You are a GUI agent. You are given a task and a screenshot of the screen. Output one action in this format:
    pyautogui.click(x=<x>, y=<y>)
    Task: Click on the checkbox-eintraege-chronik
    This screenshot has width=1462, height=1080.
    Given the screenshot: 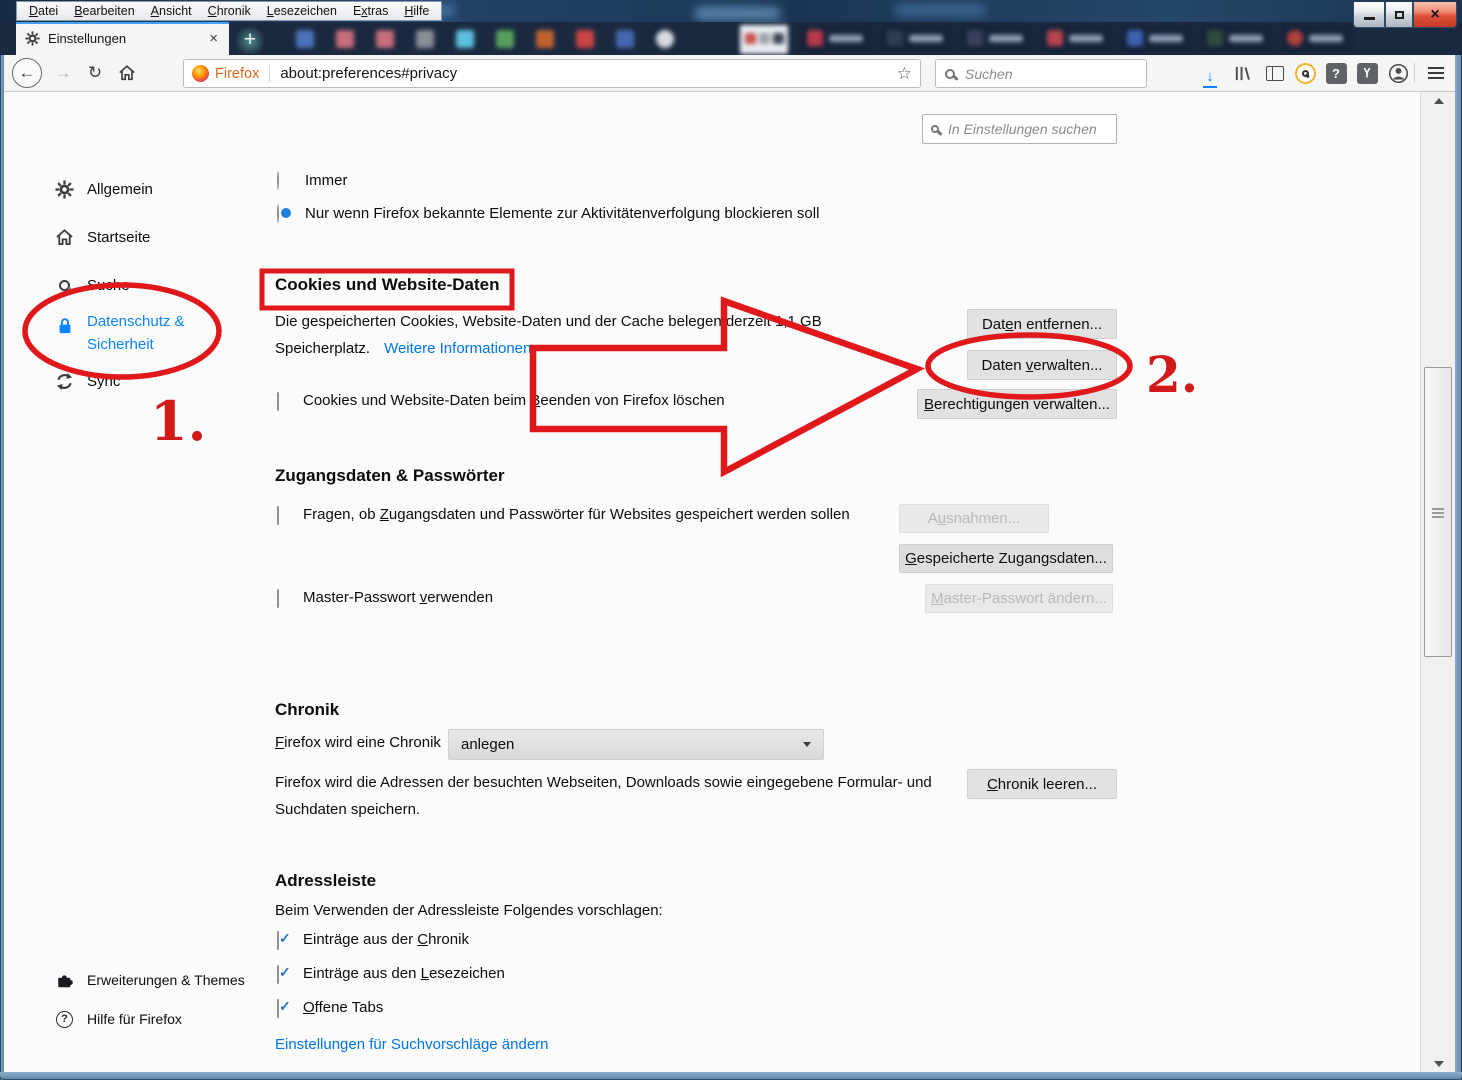 What is the action you would take?
    pyautogui.click(x=278, y=940)
    